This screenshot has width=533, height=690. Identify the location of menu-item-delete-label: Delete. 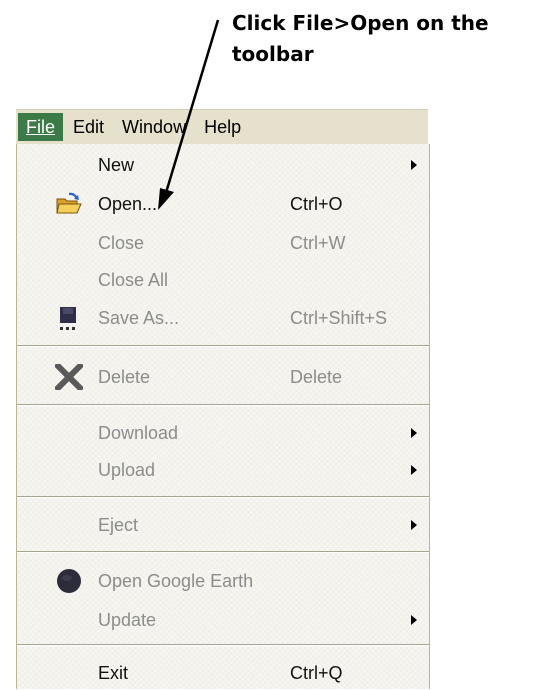
(124, 377).